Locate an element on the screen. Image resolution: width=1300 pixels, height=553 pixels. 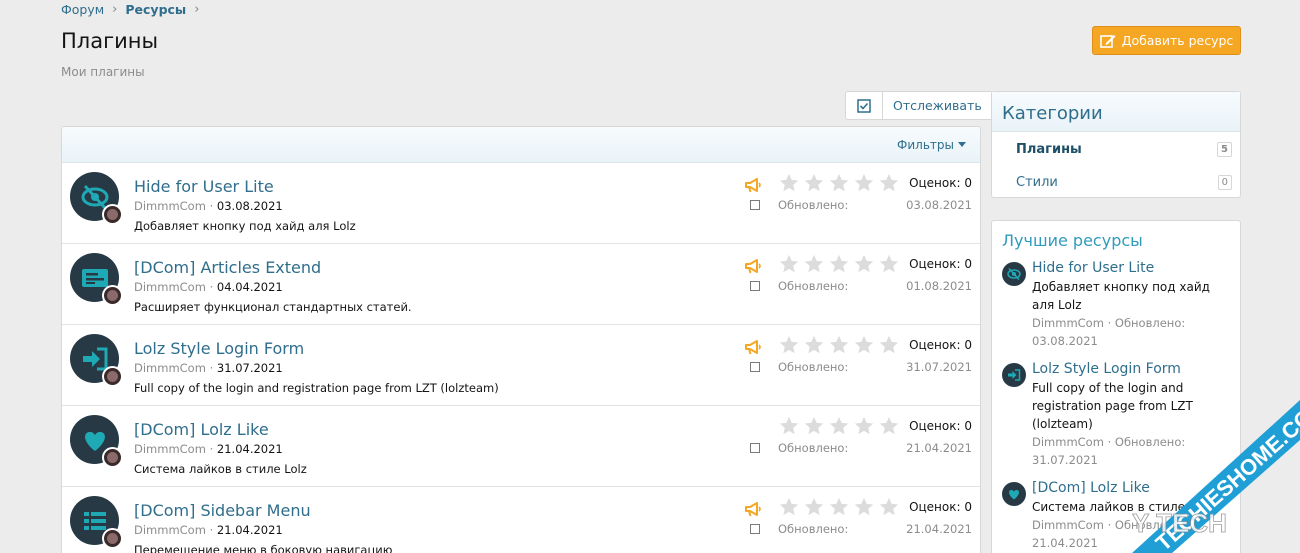
filters-label: Фильтры is located at coordinates (925, 144).